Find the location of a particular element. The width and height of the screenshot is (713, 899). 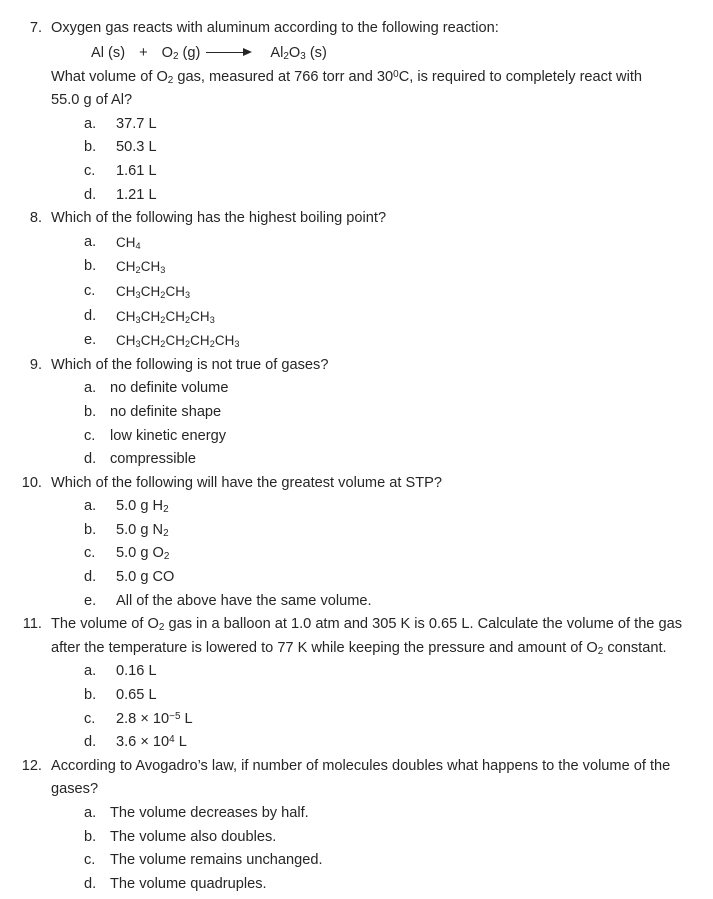

choice-item: d. 3.6 × 104 L is located at coordinates (356, 743).